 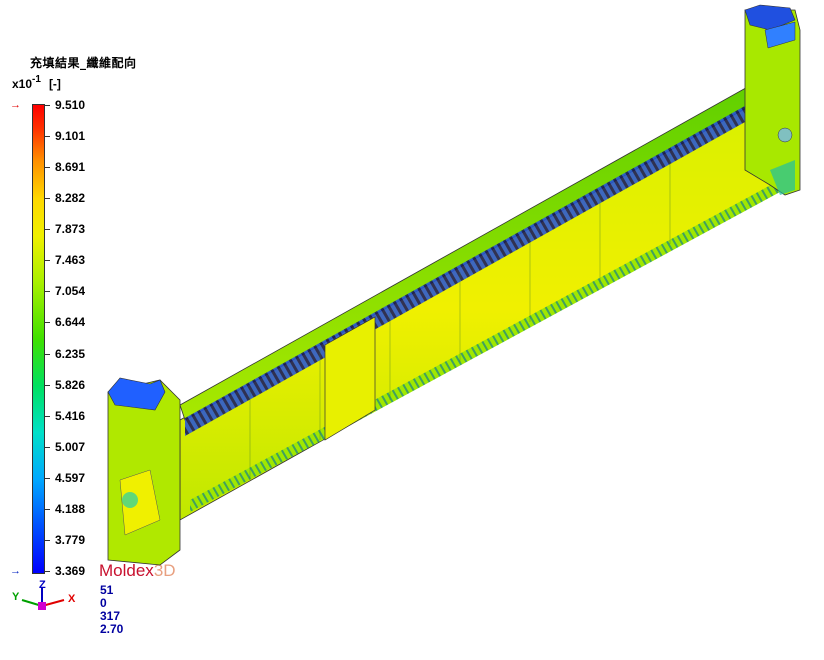 What do you see at coordinates (72, 599) in the screenshot?
I see `axis-x-label: X` at bounding box center [72, 599].